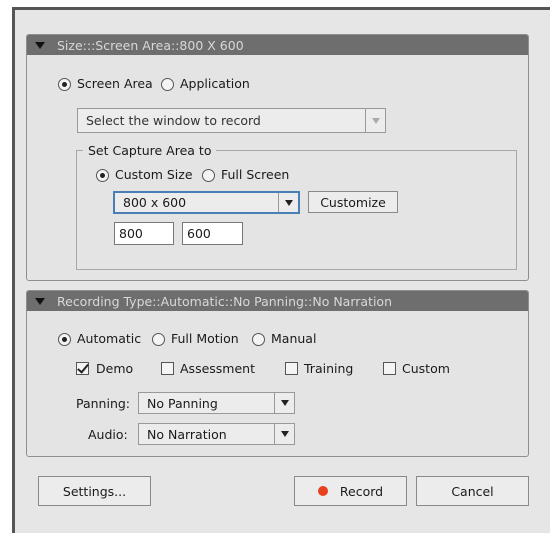 The image size is (552, 533). Describe the element at coordinates (217, 368) in the screenshot. I see `assessment-label: Assessment` at that location.